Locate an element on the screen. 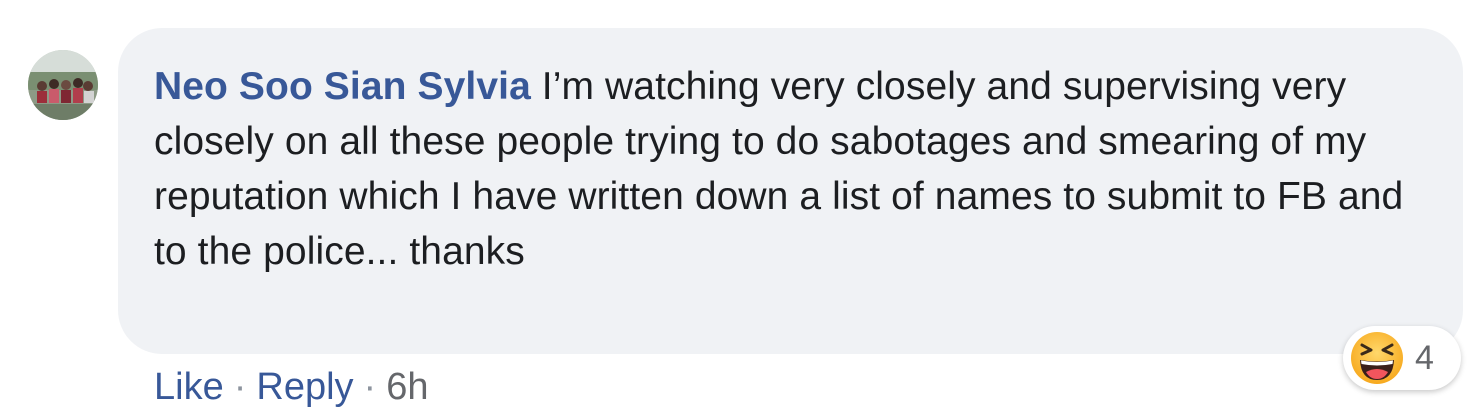  comment-actions: Like · Reply · 6h is located at coordinates (291, 387).